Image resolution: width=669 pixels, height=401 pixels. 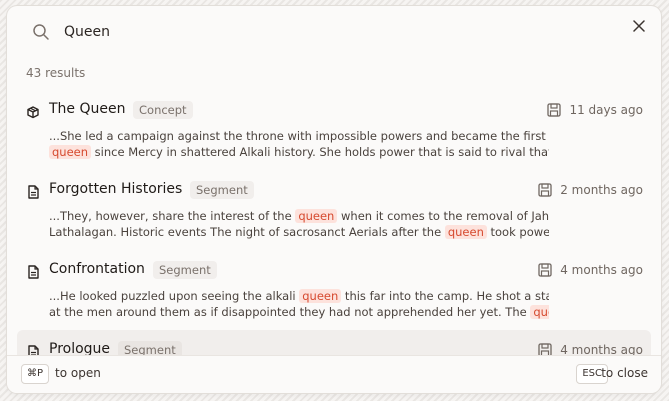 I want to click on result-title: Forgotten Histories, so click(x=116, y=189).